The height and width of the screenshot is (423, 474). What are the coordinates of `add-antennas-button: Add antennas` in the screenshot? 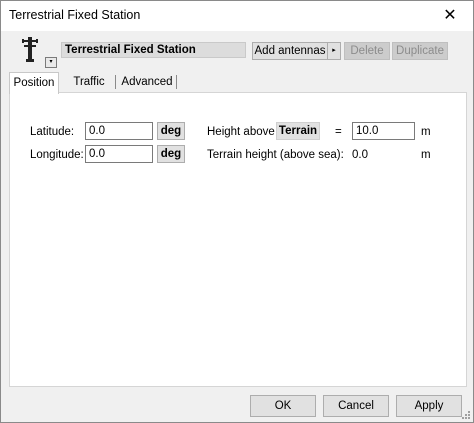 It's located at (290, 51).